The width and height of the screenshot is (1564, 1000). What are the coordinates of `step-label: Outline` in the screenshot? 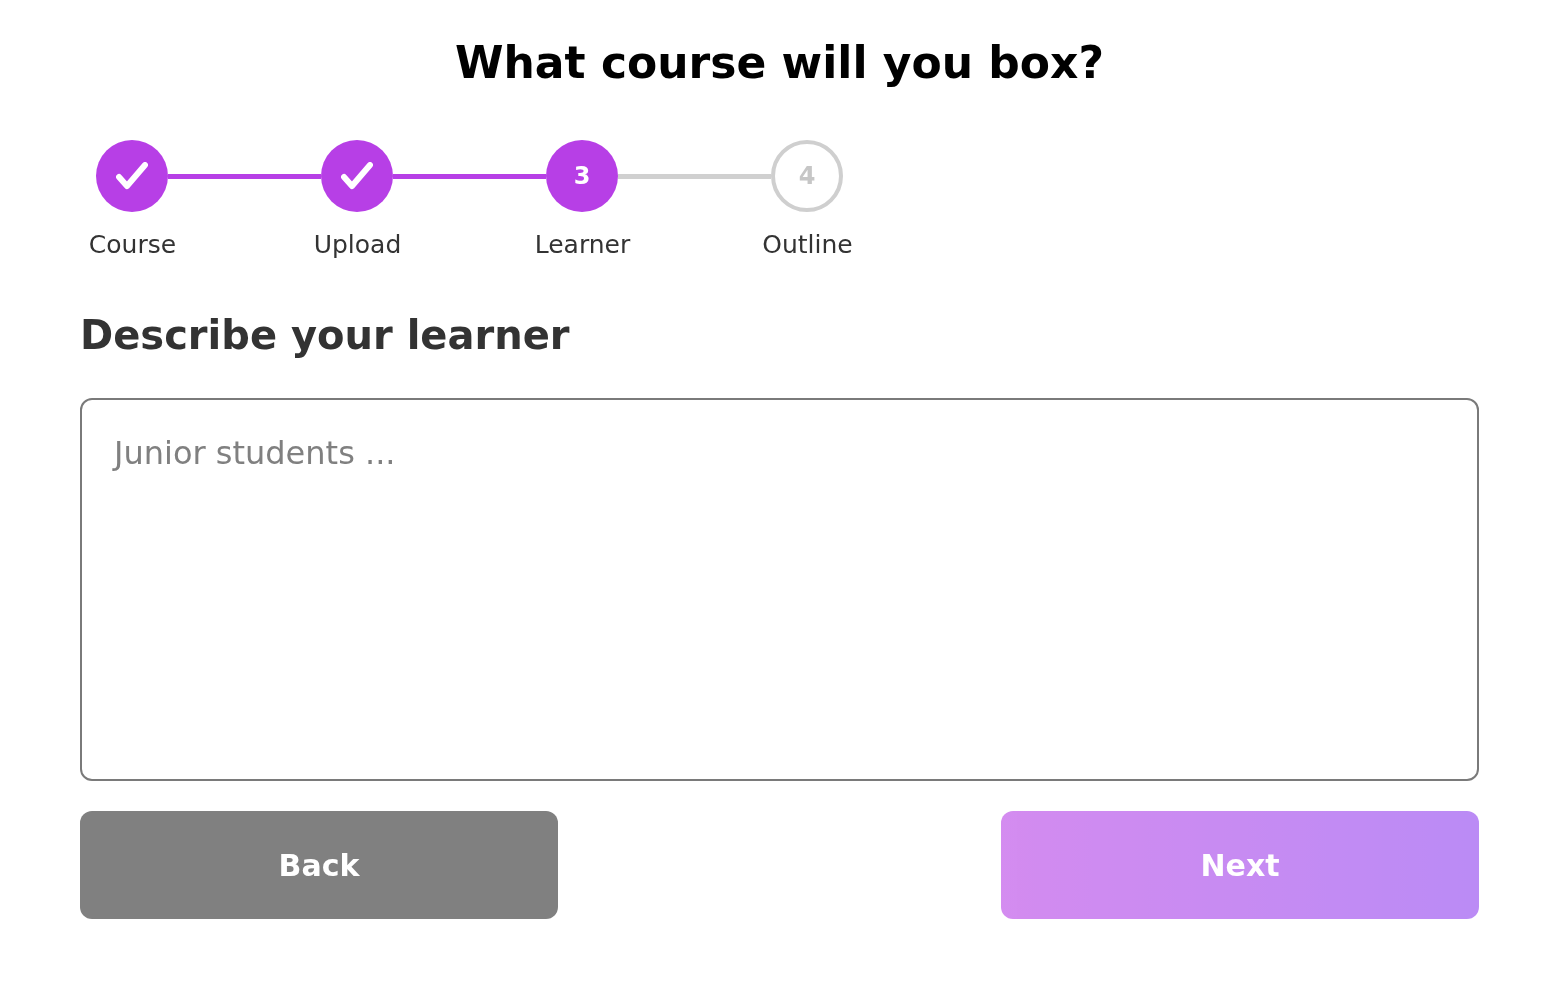 It's located at (807, 245).